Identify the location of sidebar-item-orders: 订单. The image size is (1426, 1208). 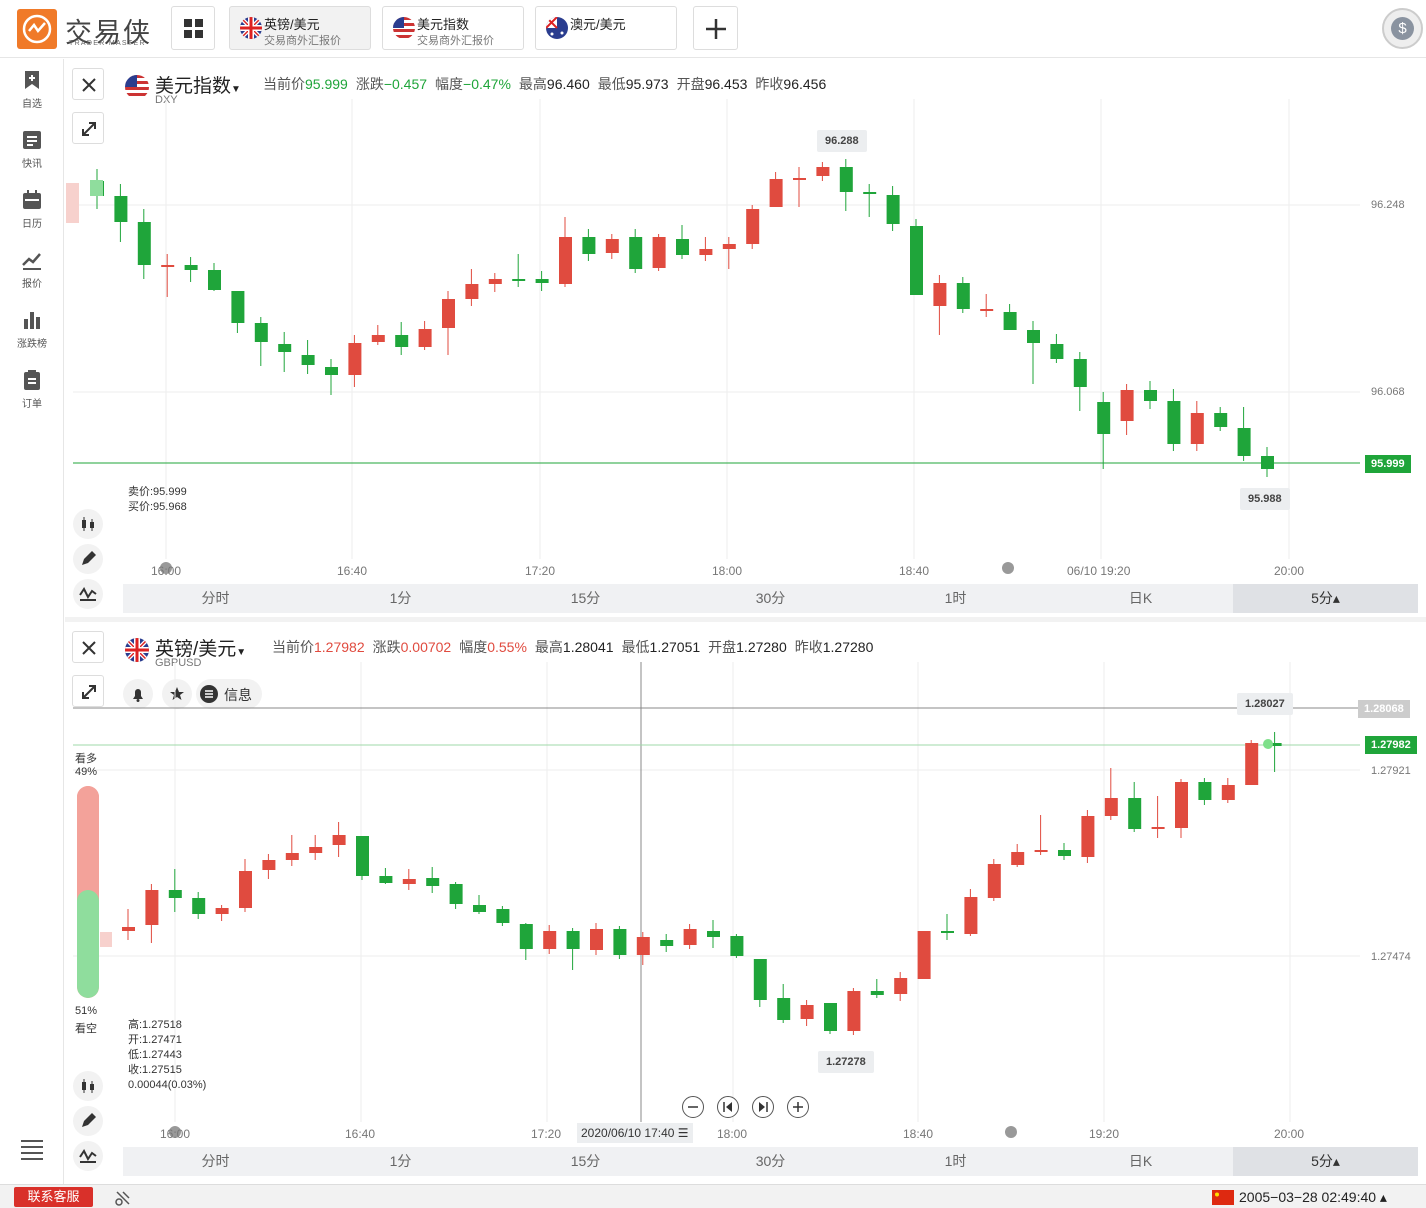
(32, 396).